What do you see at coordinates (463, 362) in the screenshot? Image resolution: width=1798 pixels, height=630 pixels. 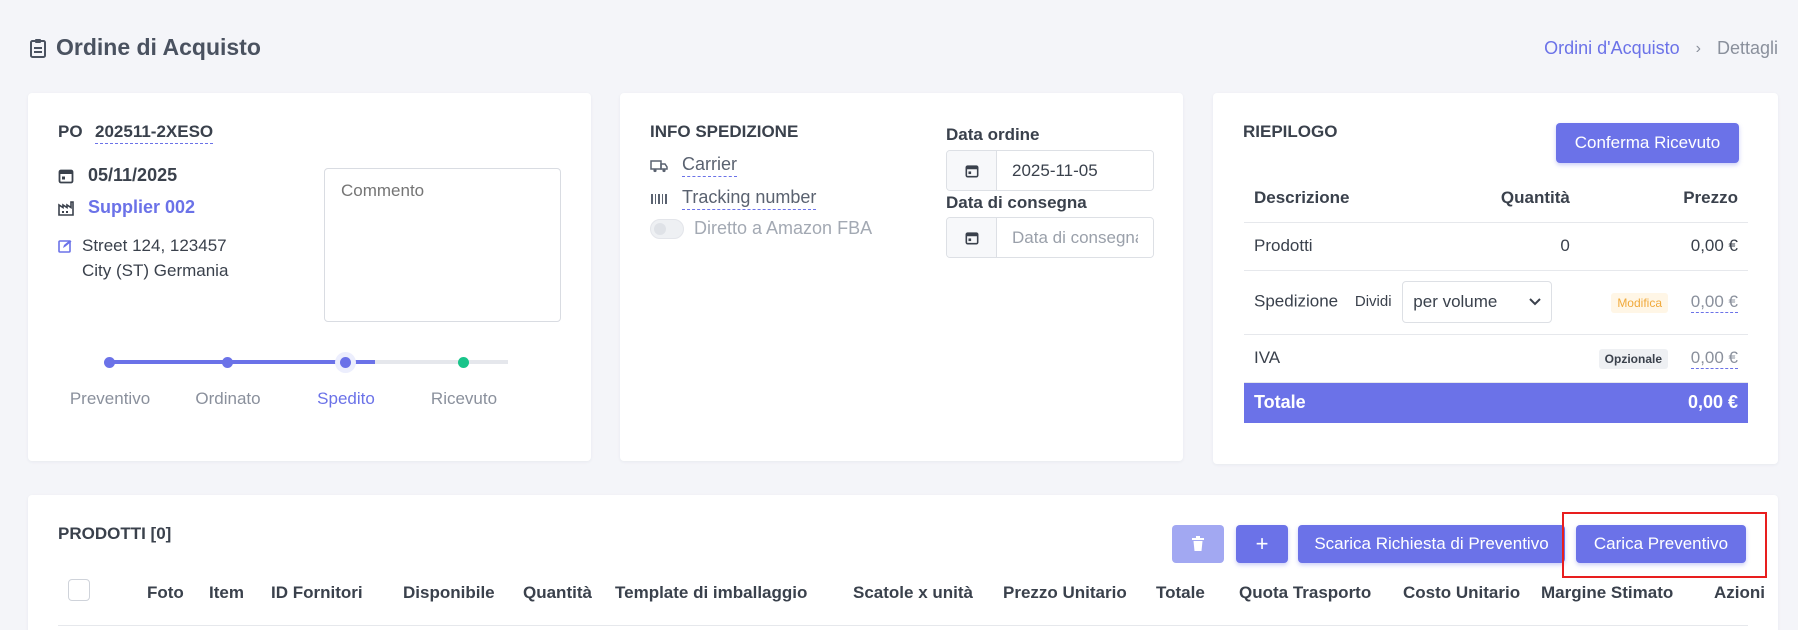 I see `step-dot-ricevuto` at bounding box center [463, 362].